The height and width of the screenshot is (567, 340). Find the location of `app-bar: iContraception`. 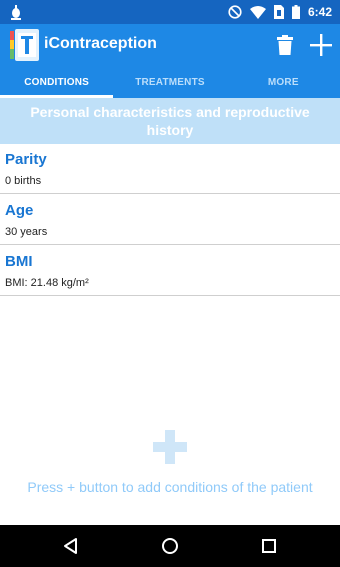

app-bar: iContraception is located at coordinates (170, 45).